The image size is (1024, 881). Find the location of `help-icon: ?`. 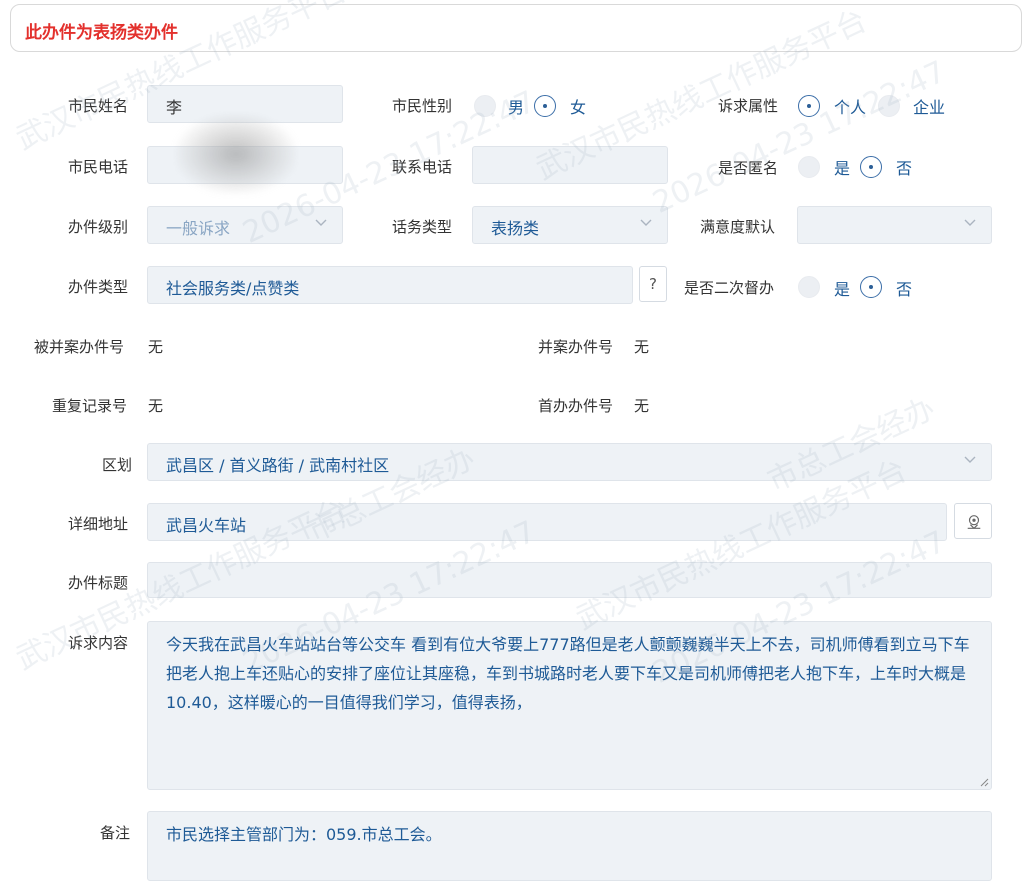

help-icon: ? is located at coordinates (653, 284).